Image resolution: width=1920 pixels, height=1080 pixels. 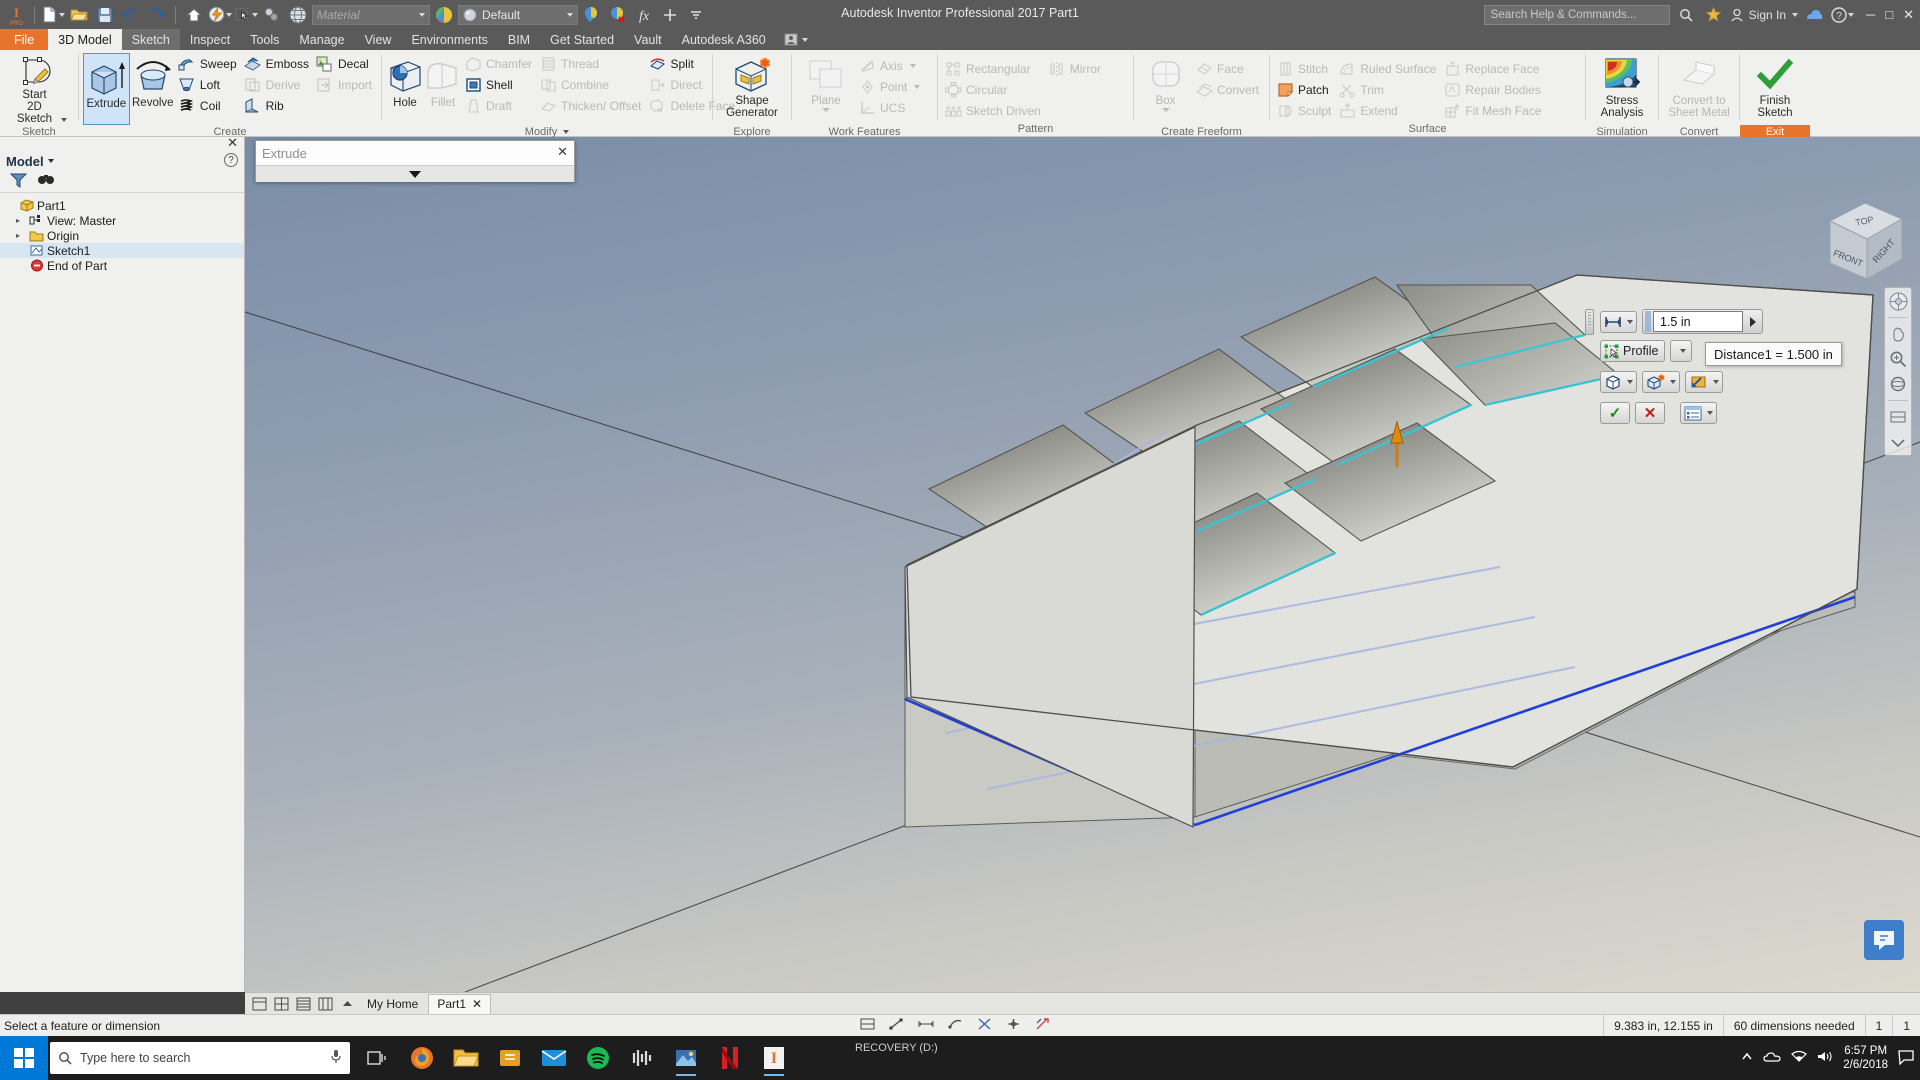 I want to click on snap-icon, so click(x=984, y=1025).